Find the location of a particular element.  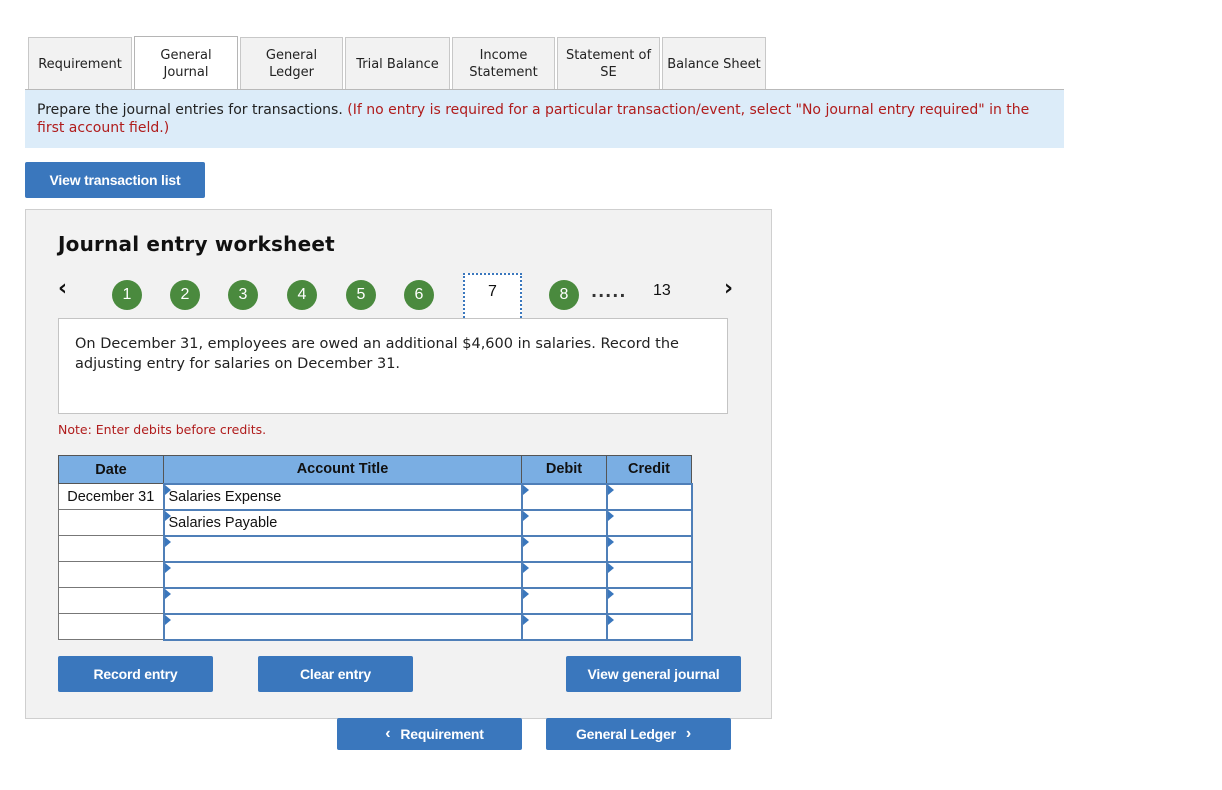

tab-statement-of-se: Statement of SE is located at coordinates (608, 63).